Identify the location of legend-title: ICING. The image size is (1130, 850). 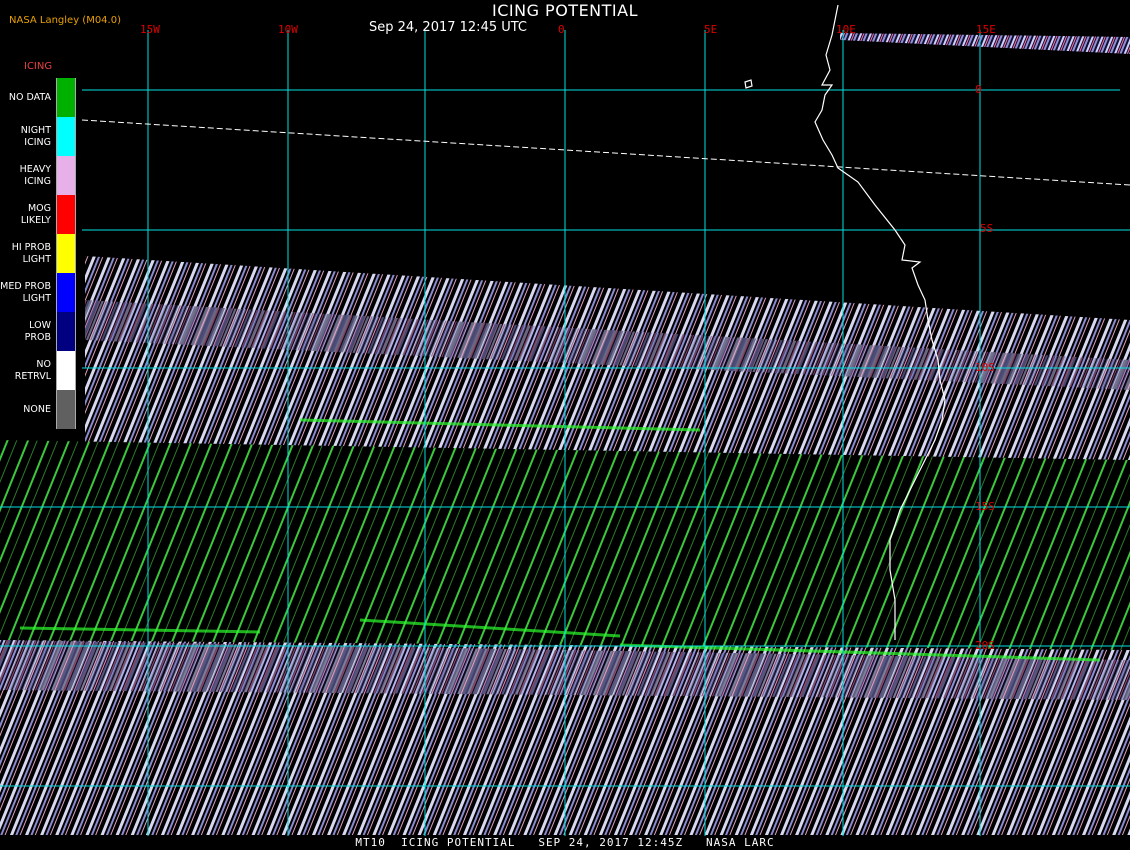
(38, 66).